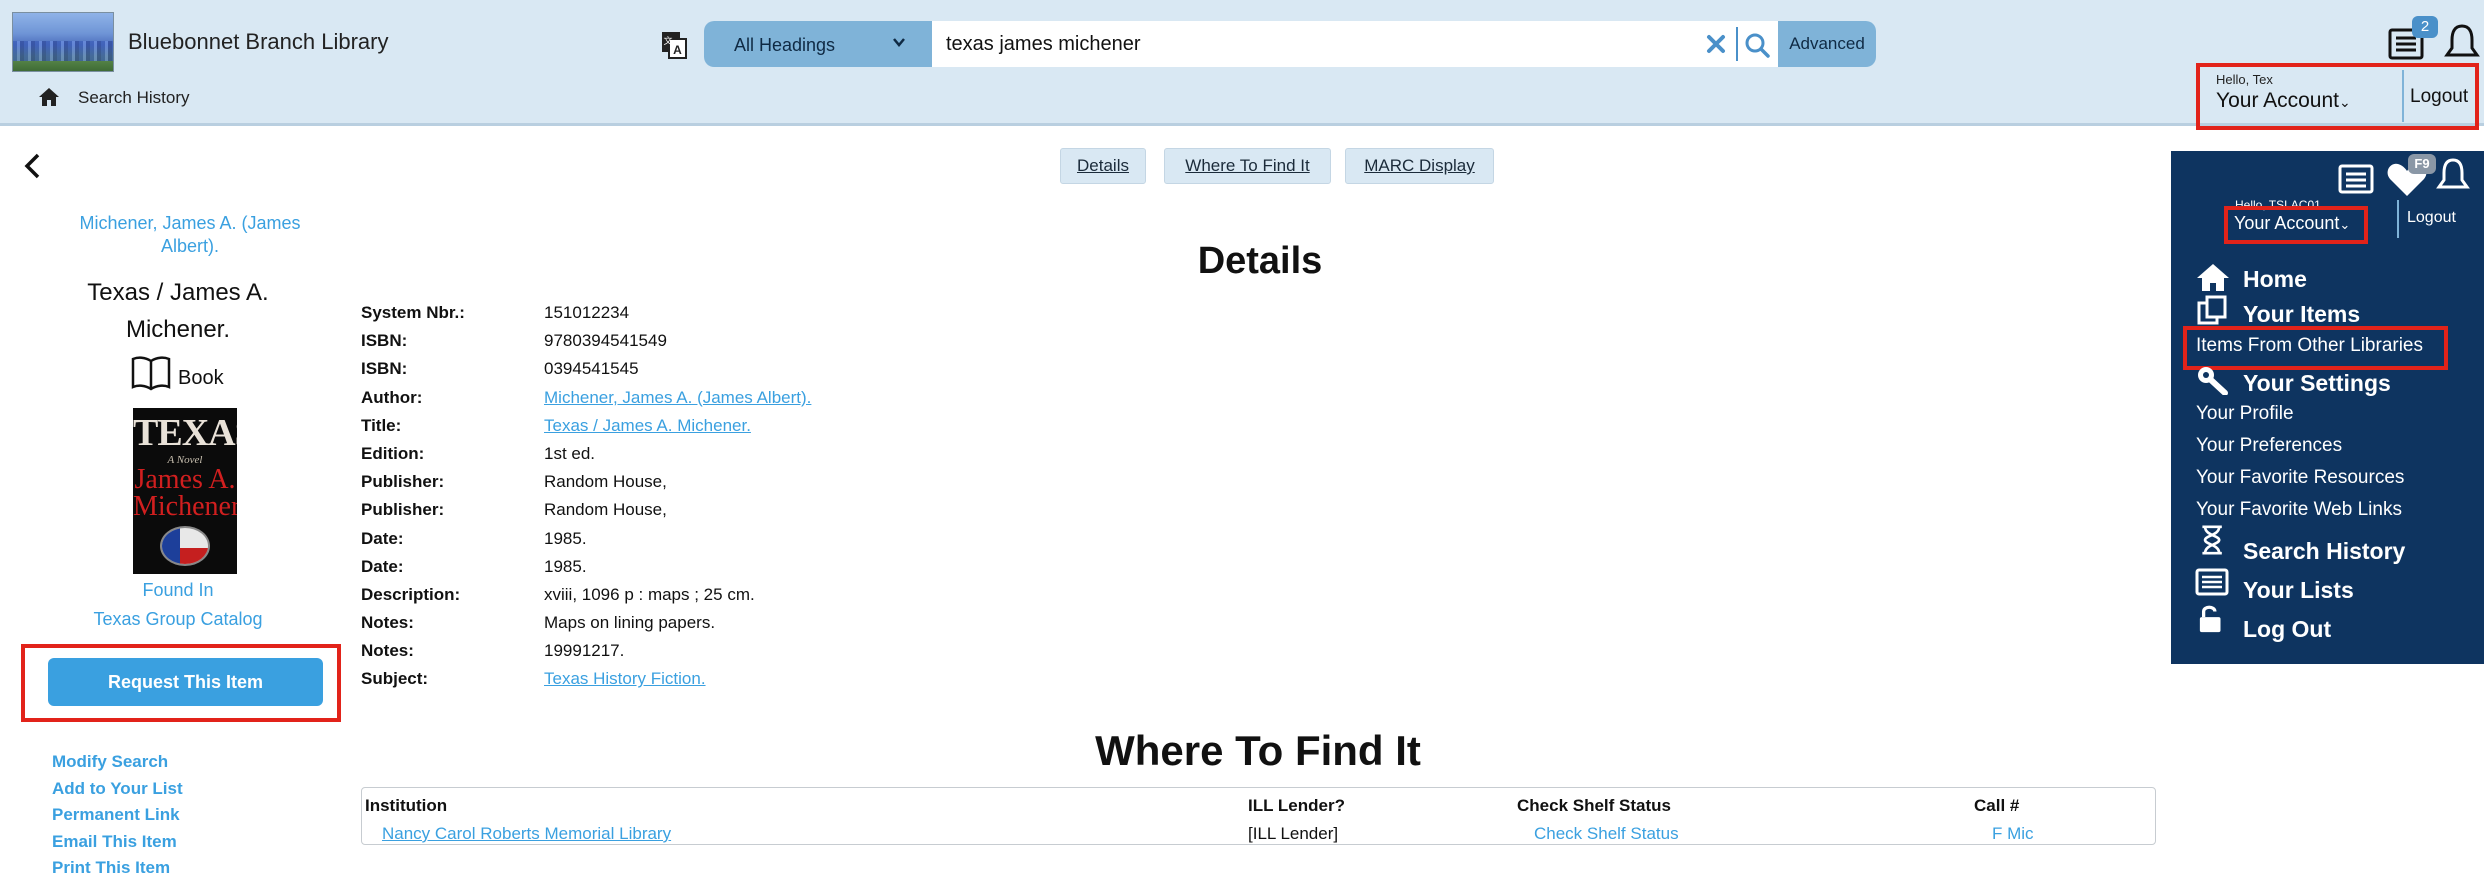 The image size is (2484, 887). Describe the element at coordinates (649, 594) in the screenshot. I see `detail-value: xviii, 1096 p : maps ; 25 cm.` at that location.